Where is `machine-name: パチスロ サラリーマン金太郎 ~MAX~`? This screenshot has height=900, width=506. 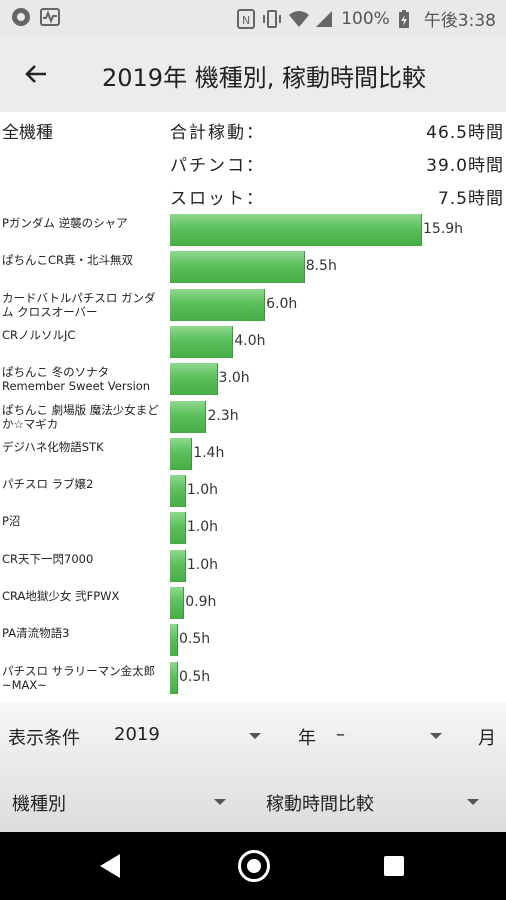
machine-name: パチスロ サラリーマン金太郎 ~MAX~ is located at coordinates (79, 677).